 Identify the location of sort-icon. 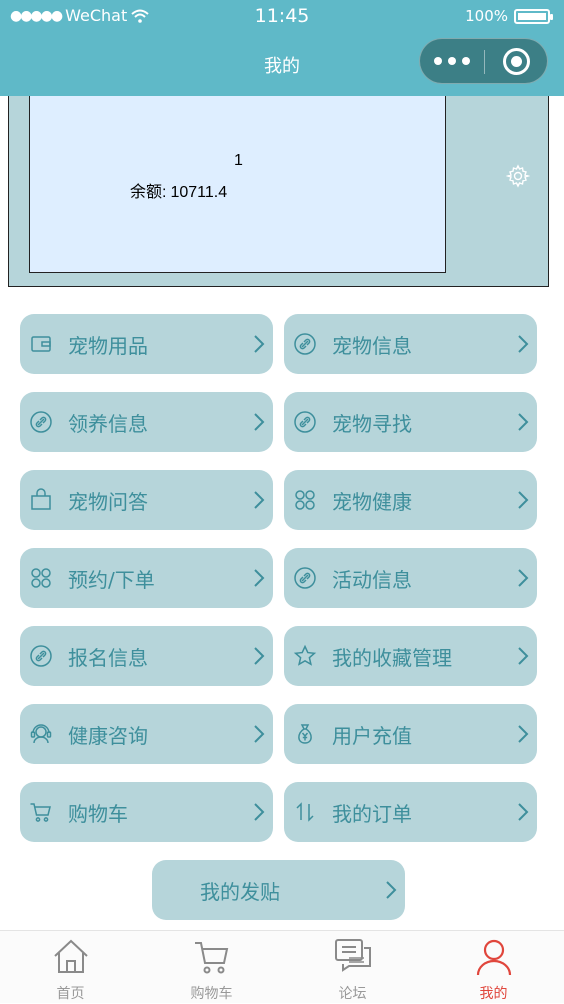
(305, 812).